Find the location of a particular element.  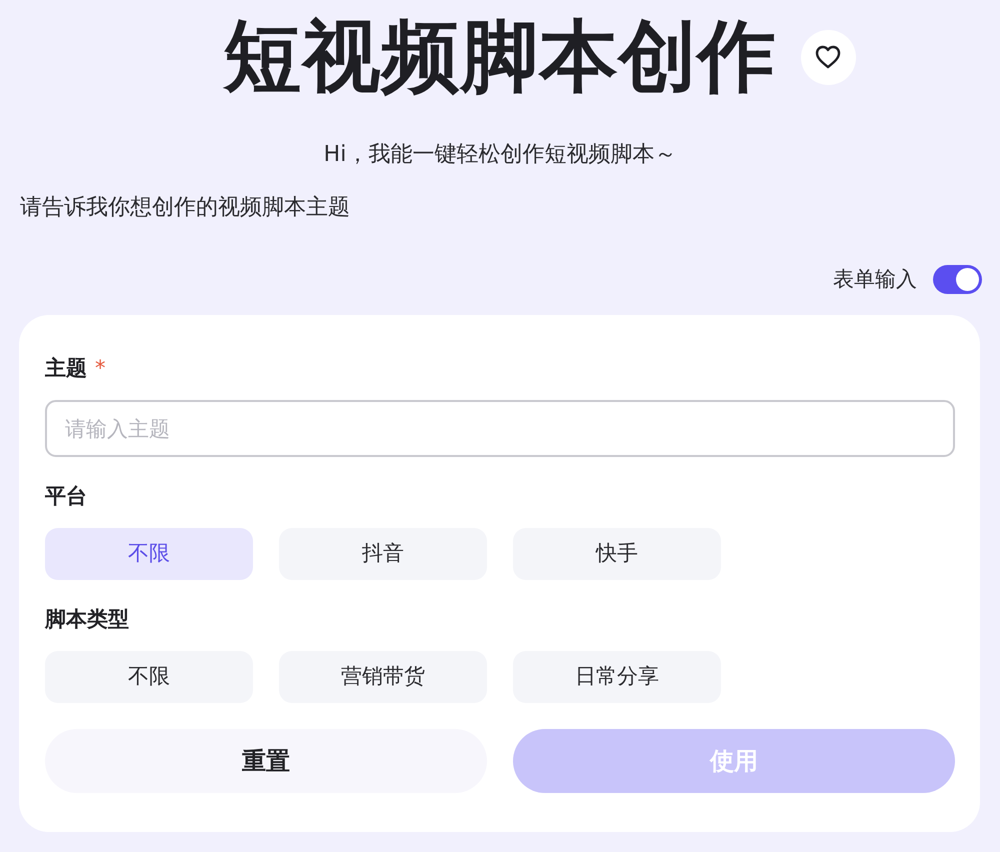

page-title: 短视频脚本创作 is located at coordinates (500, 57).